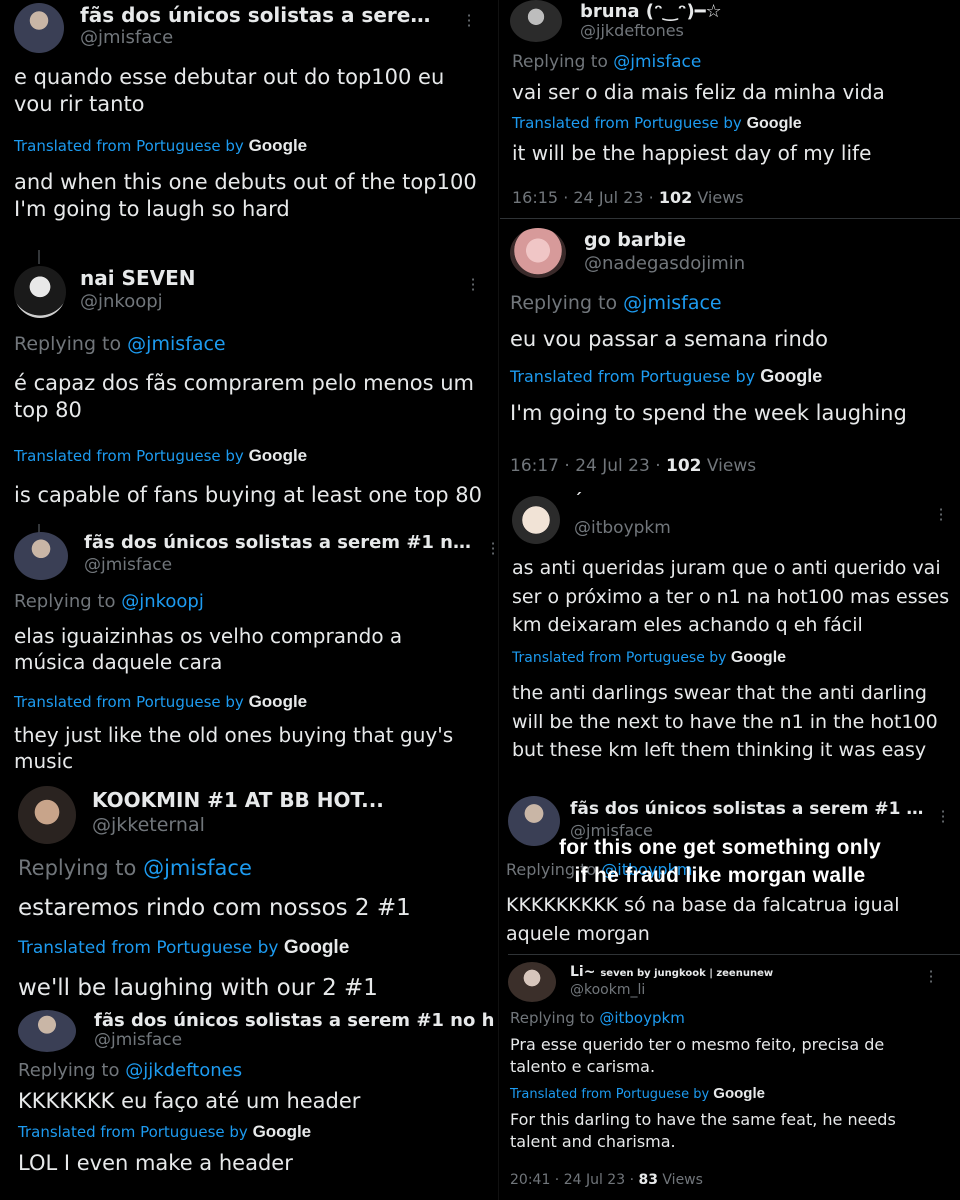  What do you see at coordinates (155, 1163) in the screenshot?
I see `translated-text: LOL I even make a header` at bounding box center [155, 1163].